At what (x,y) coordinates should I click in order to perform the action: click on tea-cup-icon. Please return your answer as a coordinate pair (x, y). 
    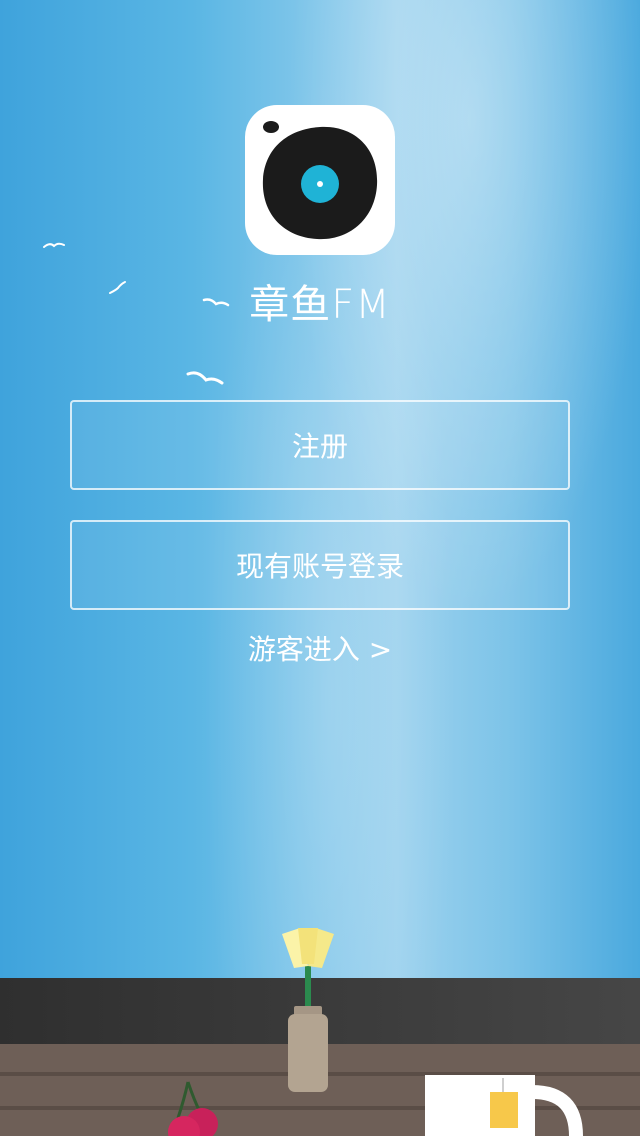
    Looking at the image, I should click on (504, 1105).